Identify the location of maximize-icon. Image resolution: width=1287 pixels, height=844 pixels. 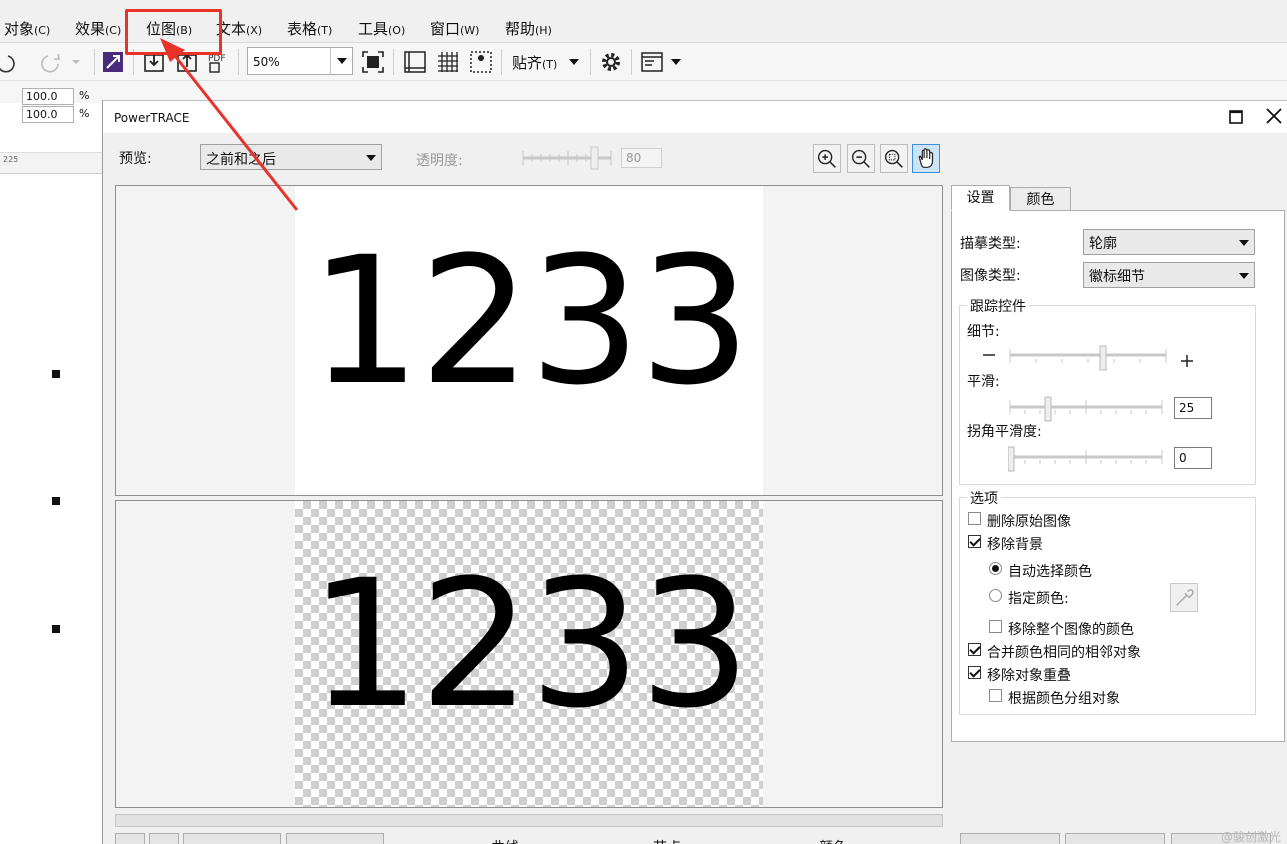
(1236, 117).